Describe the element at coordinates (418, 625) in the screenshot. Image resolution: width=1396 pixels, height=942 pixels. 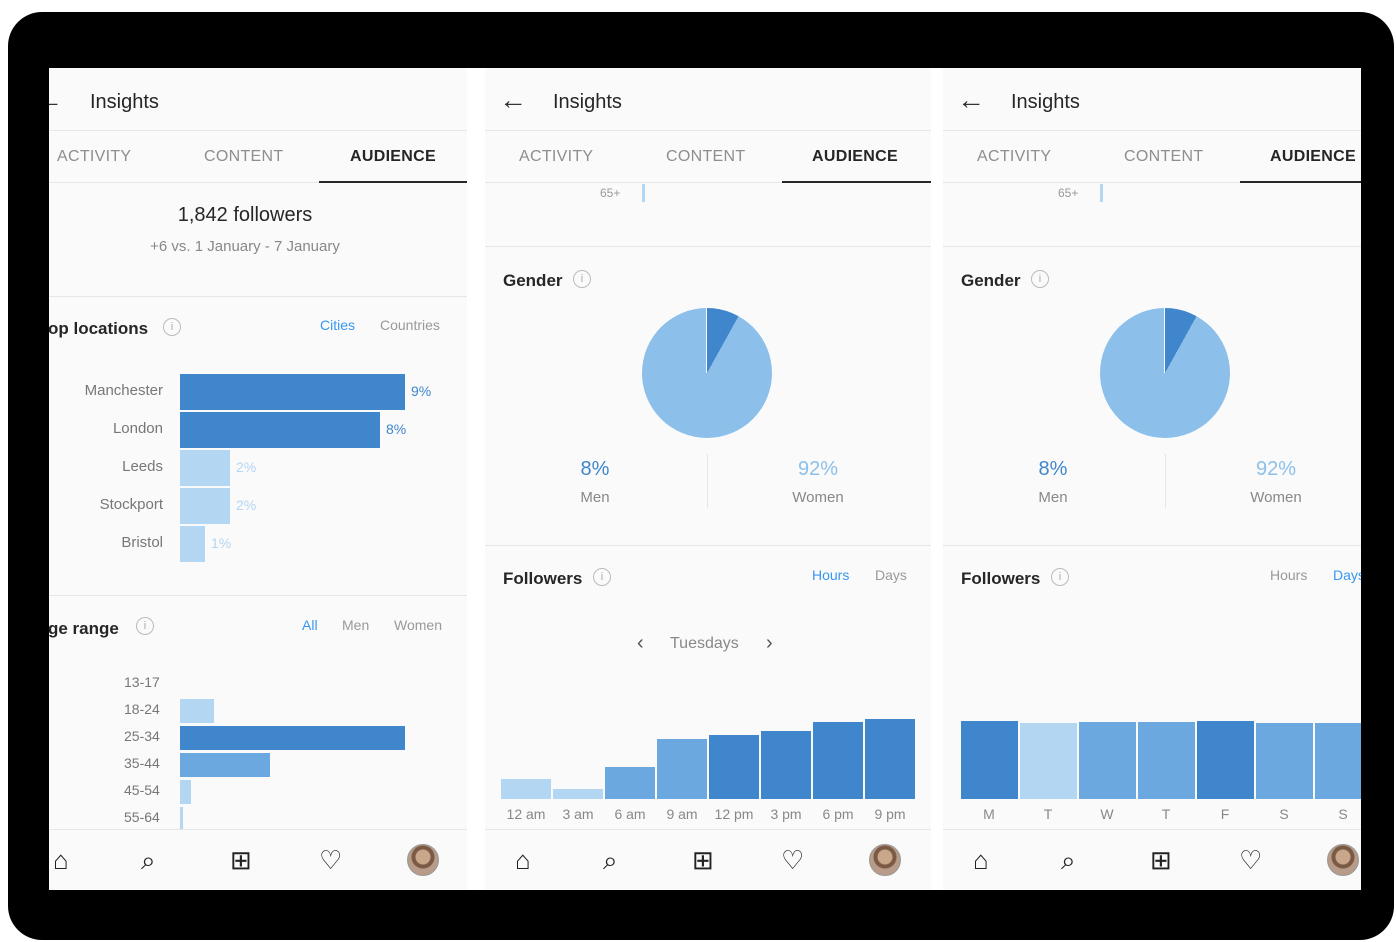
I see `toggle-women: Women` at that location.